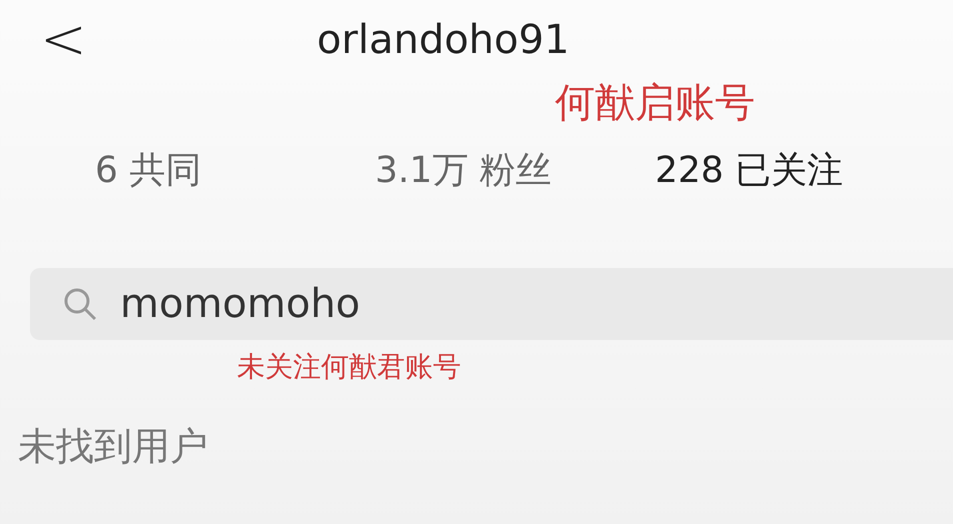 The height and width of the screenshot is (524, 953). I want to click on empty-message: 未找到用户, so click(113, 446).